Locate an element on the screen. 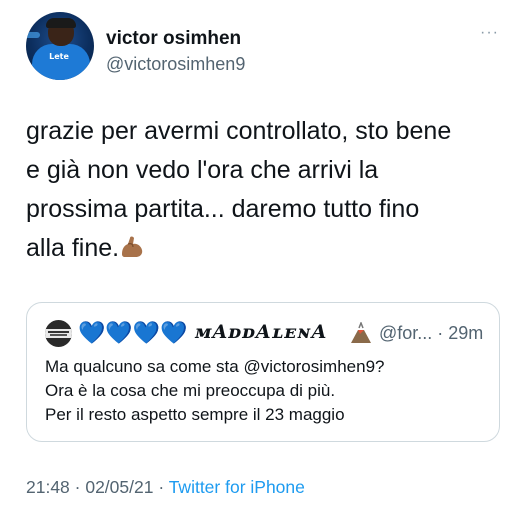  tweet-line: prossima partita... daremo tutto fino is located at coordinates (223, 209).